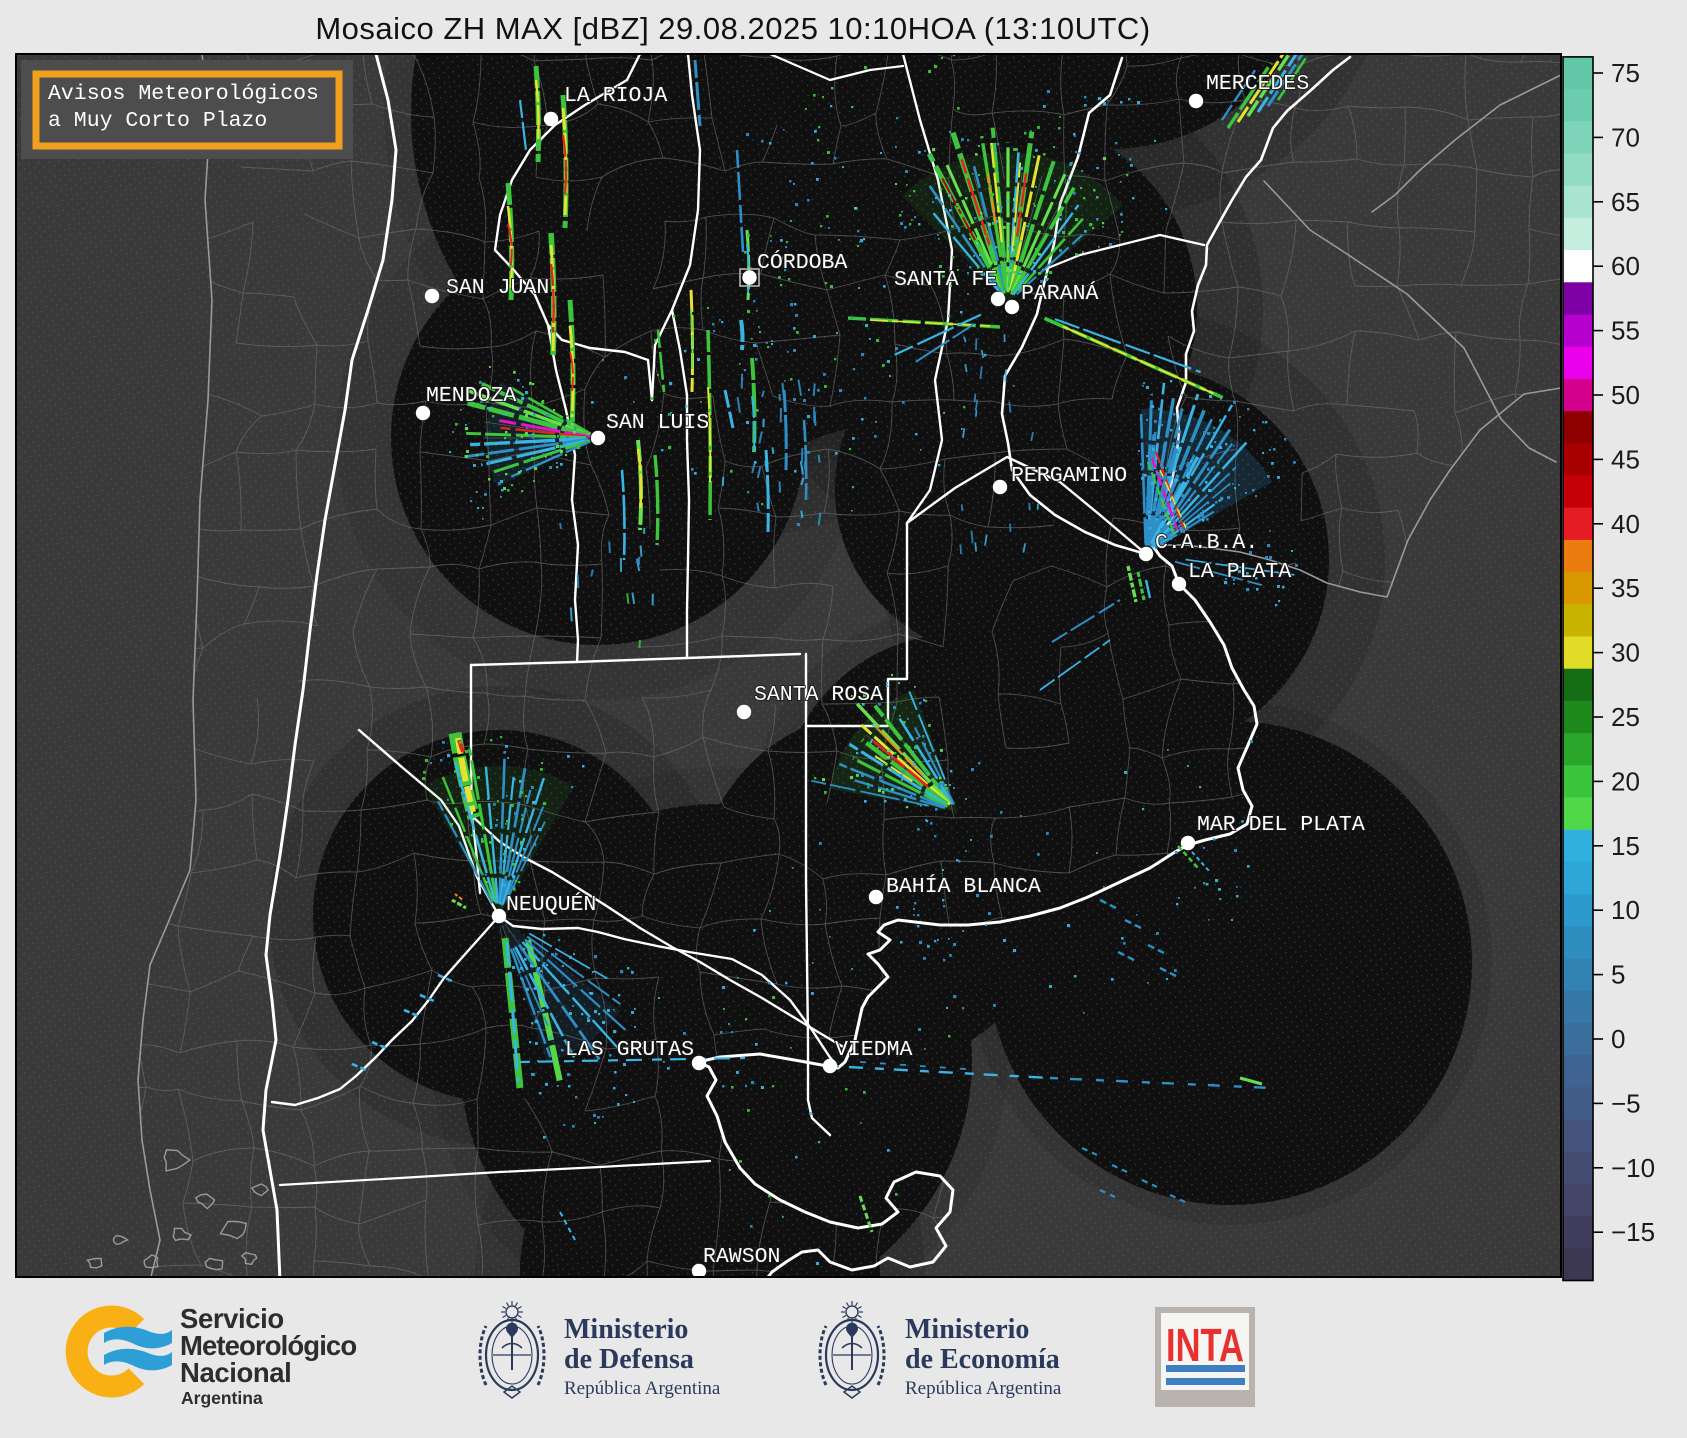 The height and width of the screenshot is (1438, 1687). I want to click on svg-text: −10, so click(1633, 1168).